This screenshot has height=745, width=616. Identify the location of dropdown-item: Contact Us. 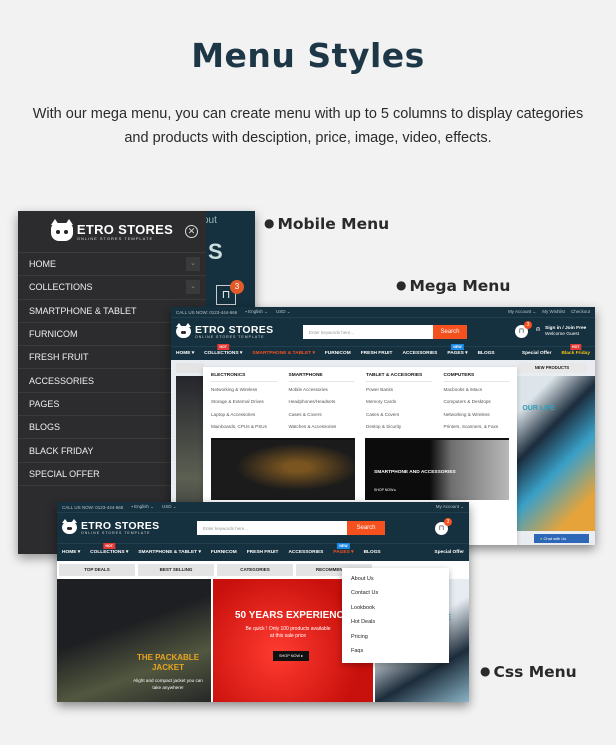
(400, 593).